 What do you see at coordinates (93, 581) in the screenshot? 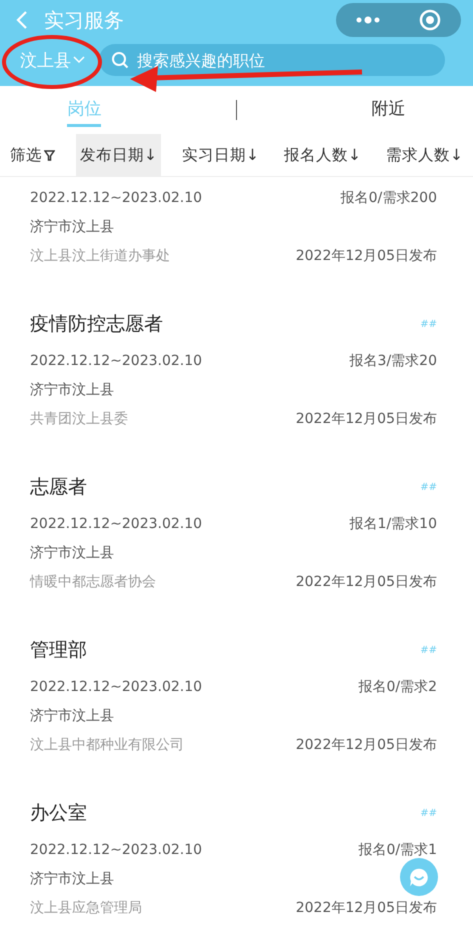
I see `organization-name: 情暖中都志愿者协会` at bounding box center [93, 581].